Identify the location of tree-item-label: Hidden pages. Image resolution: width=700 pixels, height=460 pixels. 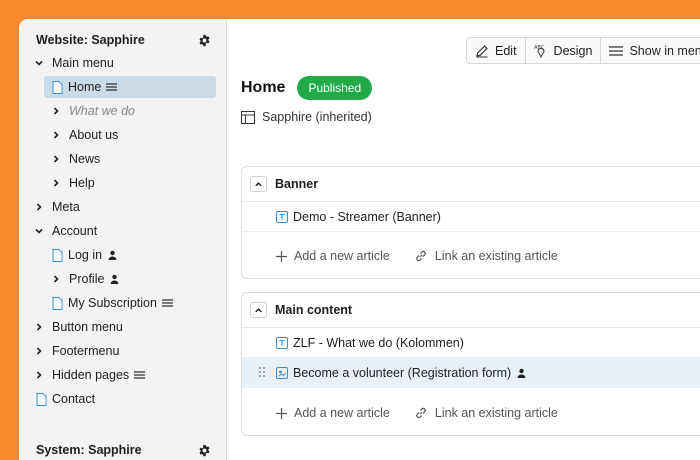
(91, 375).